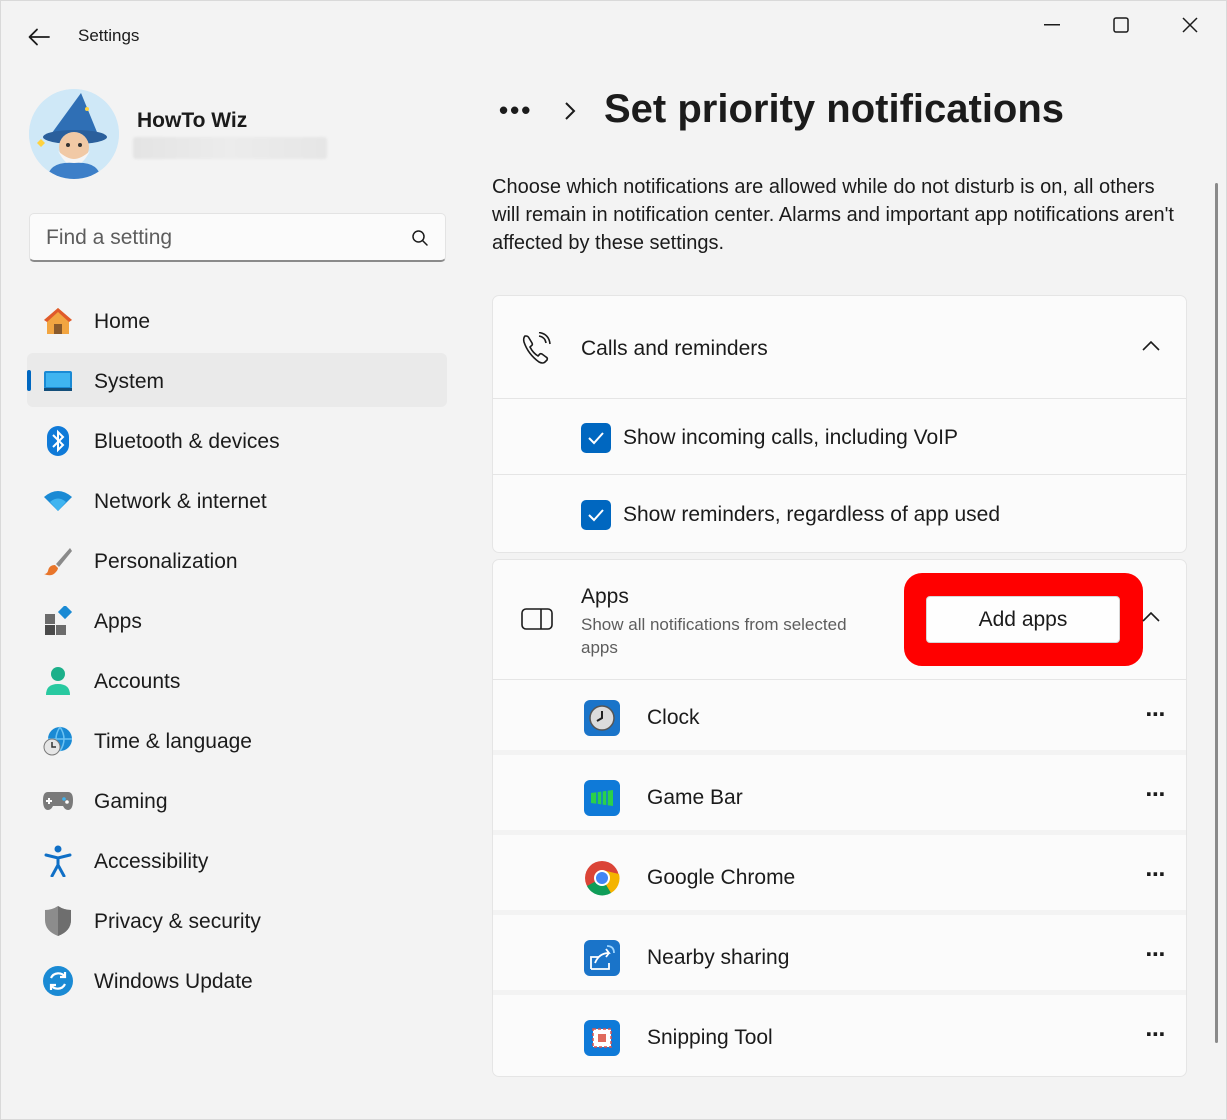 The width and height of the screenshot is (1227, 1120). Describe the element at coordinates (58, 921) in the screenshot. I see `shield-icon` at that location.